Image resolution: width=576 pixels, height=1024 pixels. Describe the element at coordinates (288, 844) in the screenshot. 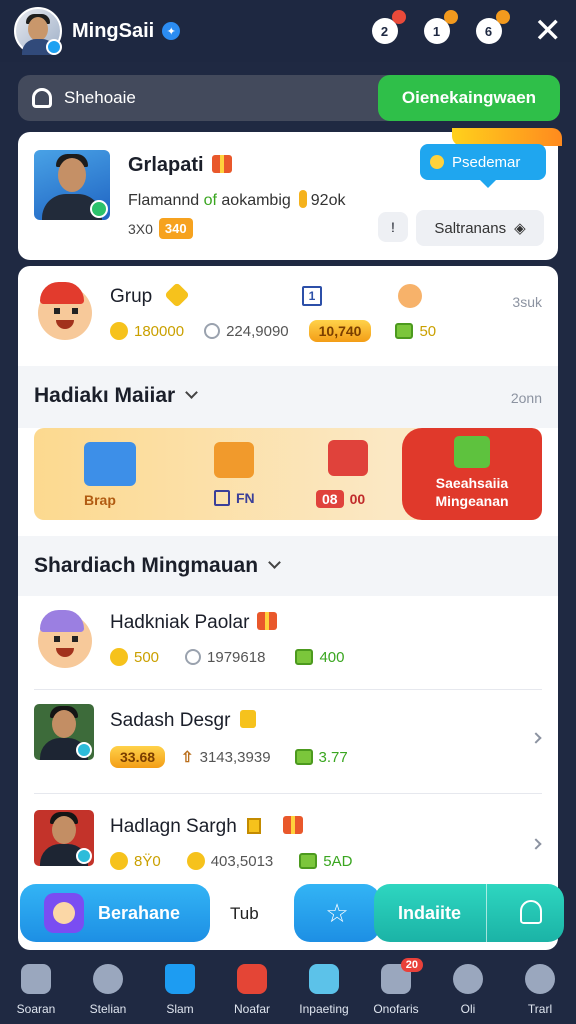

I see `list-item: Hadlagn Sargh 8Ÿ0 403,5013 5AD` at that location.